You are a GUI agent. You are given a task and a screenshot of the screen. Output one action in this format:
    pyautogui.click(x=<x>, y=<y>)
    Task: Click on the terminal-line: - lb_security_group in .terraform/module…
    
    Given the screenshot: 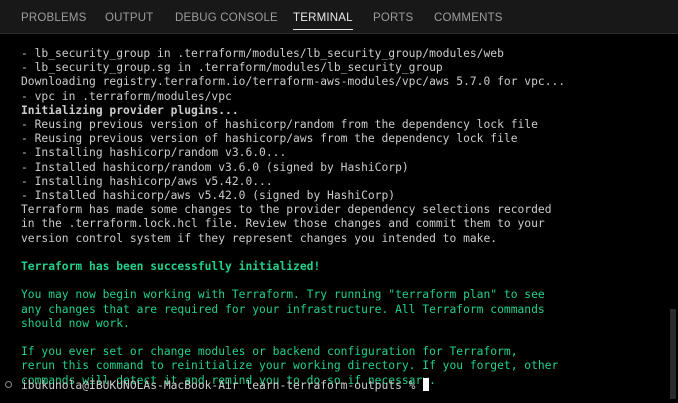 What is the action you would take?
    pyautogui.click(x=262, y=53)
    